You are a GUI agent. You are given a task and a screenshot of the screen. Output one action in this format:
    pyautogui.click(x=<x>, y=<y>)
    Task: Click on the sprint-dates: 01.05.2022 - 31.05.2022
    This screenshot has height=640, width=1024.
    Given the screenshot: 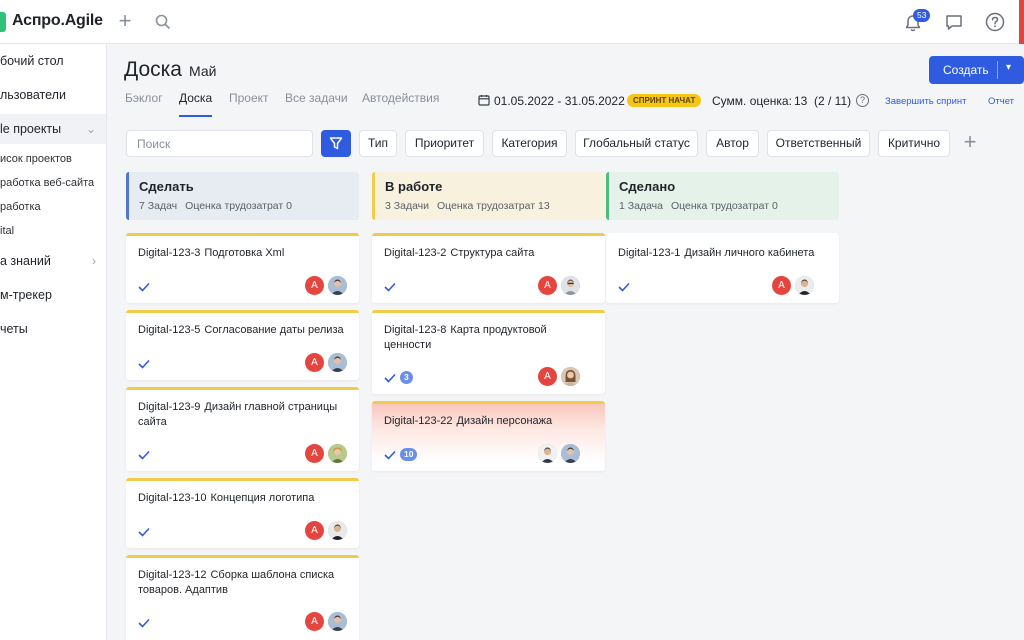 What is the action you would take?
    pyautogui.click(x=559, y=101)
    